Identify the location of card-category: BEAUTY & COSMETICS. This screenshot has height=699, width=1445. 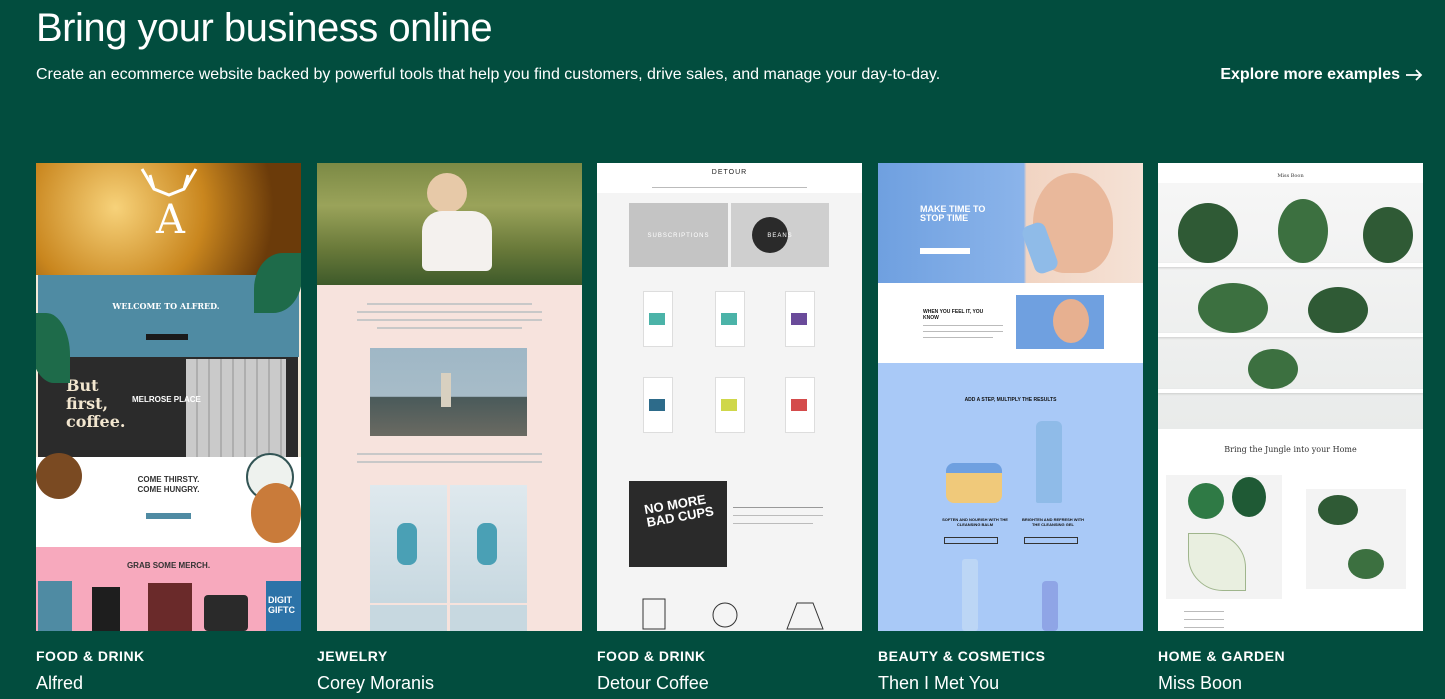
(962, 656).